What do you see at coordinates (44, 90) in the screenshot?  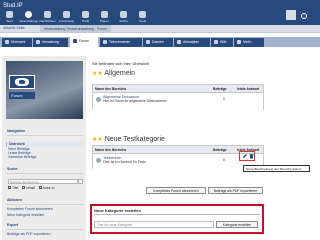 I see `sidebar-image: Forum` at bounding box center [44, 90].